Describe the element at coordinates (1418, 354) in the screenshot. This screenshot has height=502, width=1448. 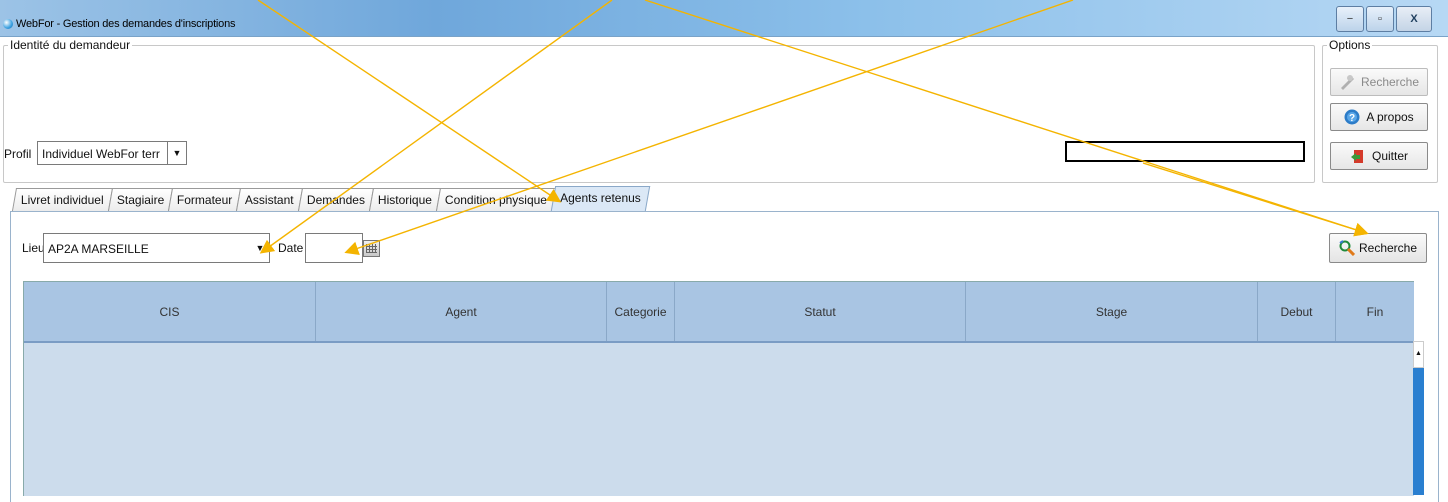
I see `scroll-up-icon: ▲` at that location.